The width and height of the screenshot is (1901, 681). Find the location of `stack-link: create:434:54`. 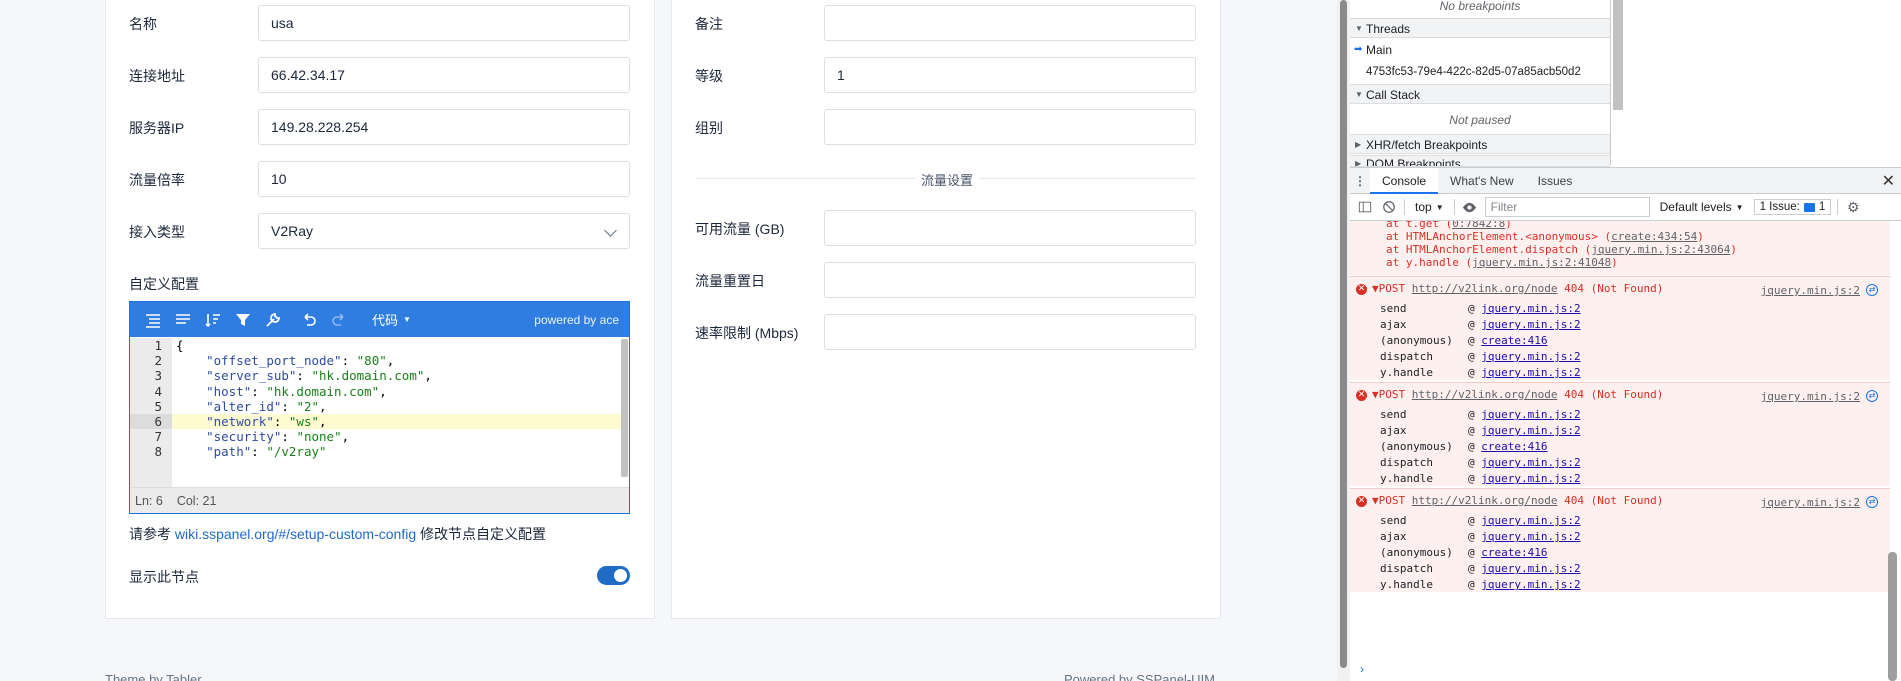

stack-link: create:434:54 is located at coordinates (1654, 236).